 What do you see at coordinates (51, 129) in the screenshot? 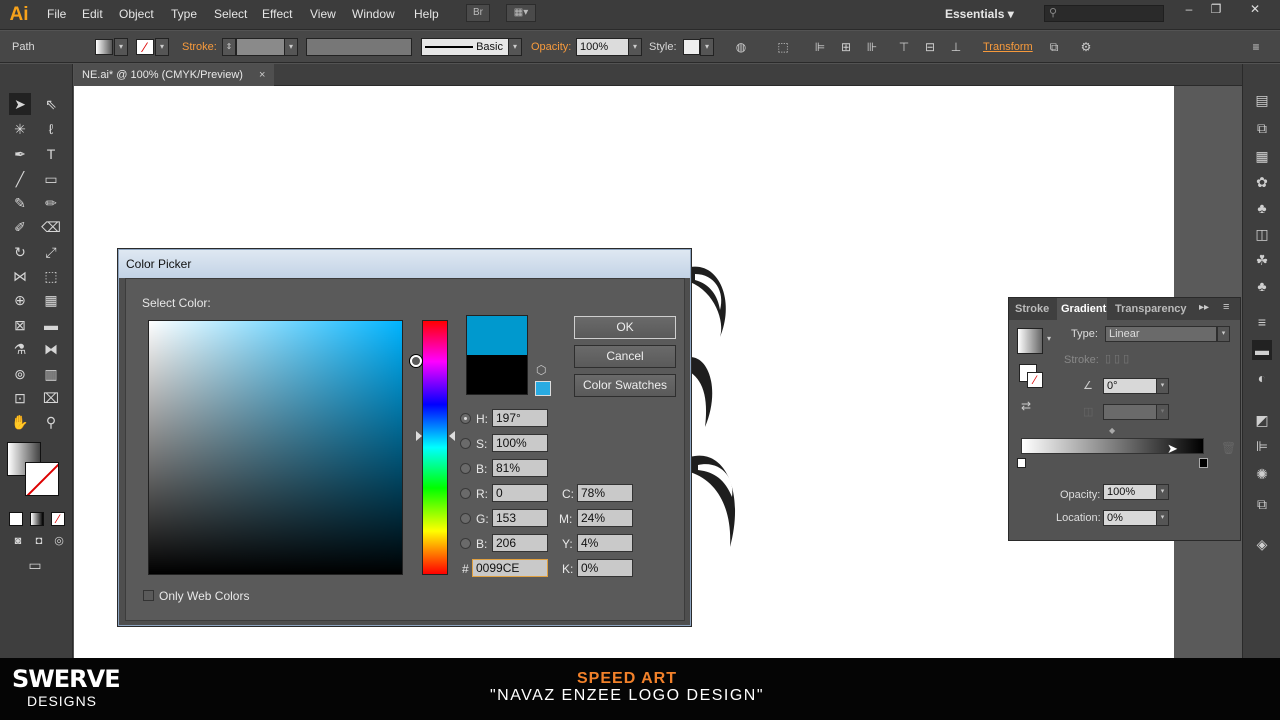
I see `lasso-tool-icon: ℓ` at bounding box center [51, 129].